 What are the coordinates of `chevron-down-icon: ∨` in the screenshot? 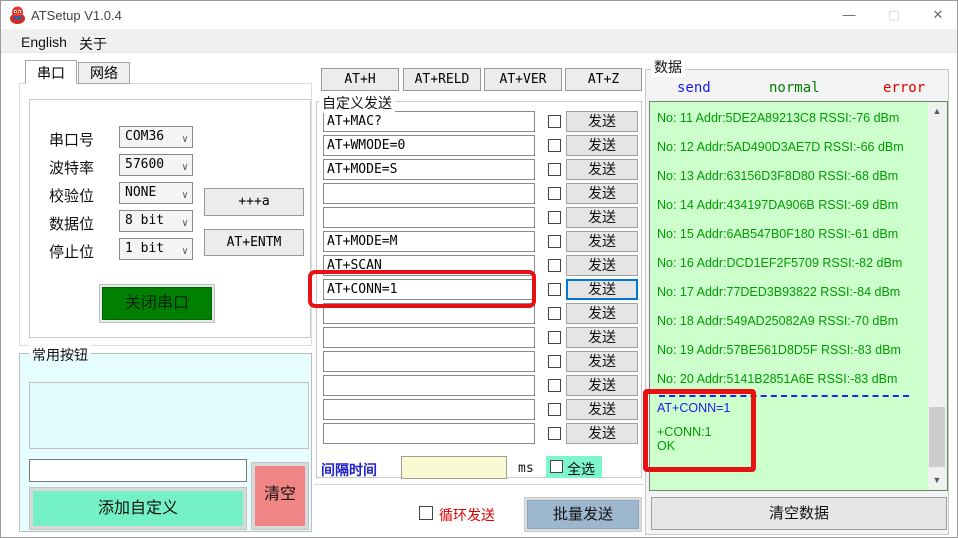 It's located at (184, 223).